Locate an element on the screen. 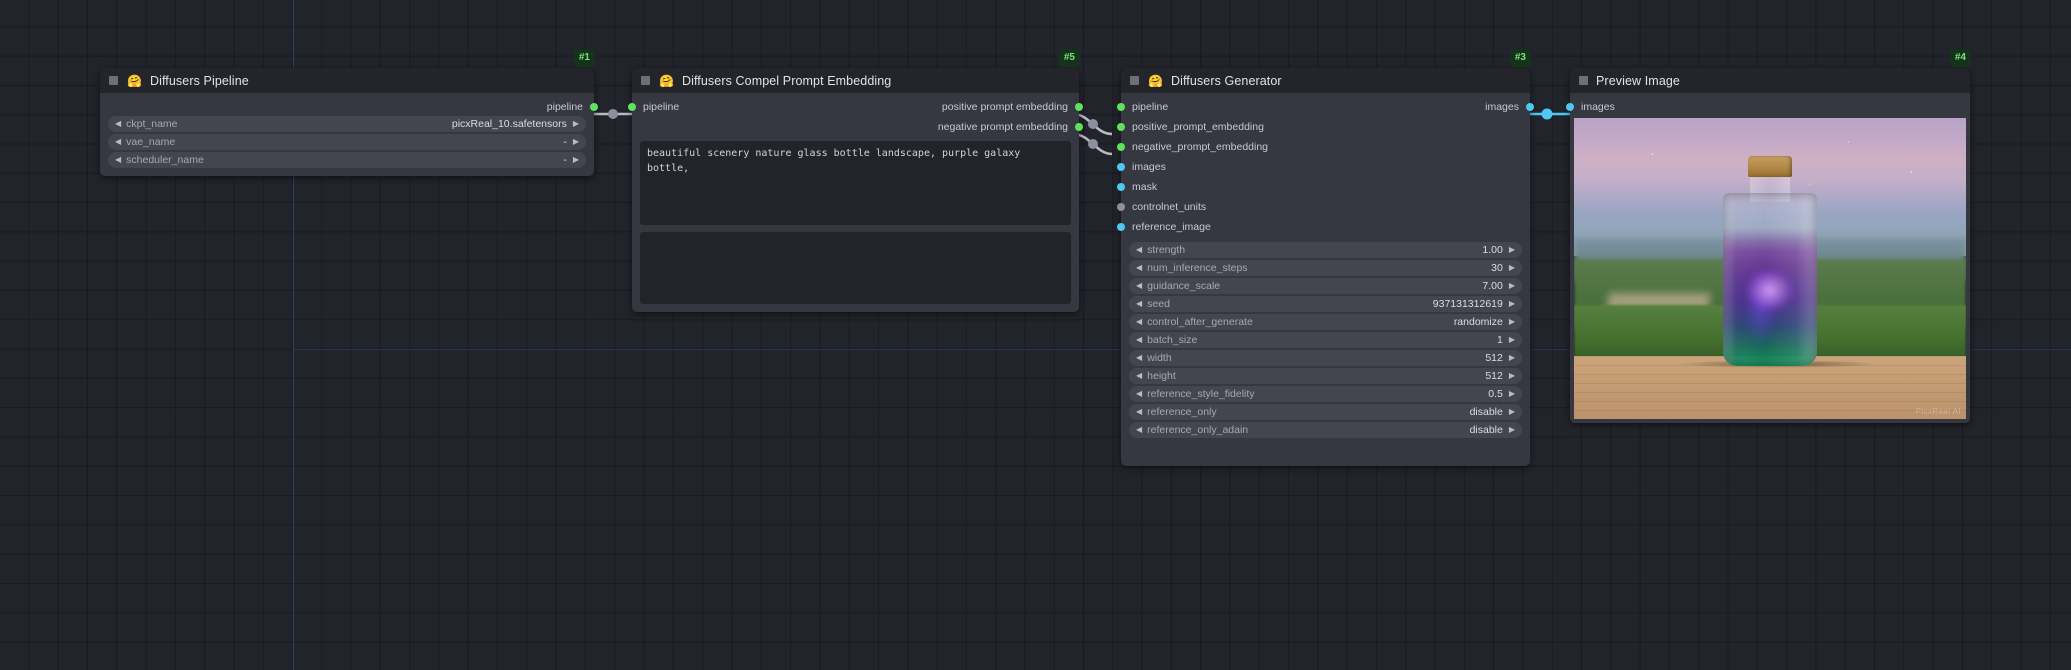  widget-reference-only-adain: ◀ reference_only_adain disable ▶ is located at coordinates (1325, 430).